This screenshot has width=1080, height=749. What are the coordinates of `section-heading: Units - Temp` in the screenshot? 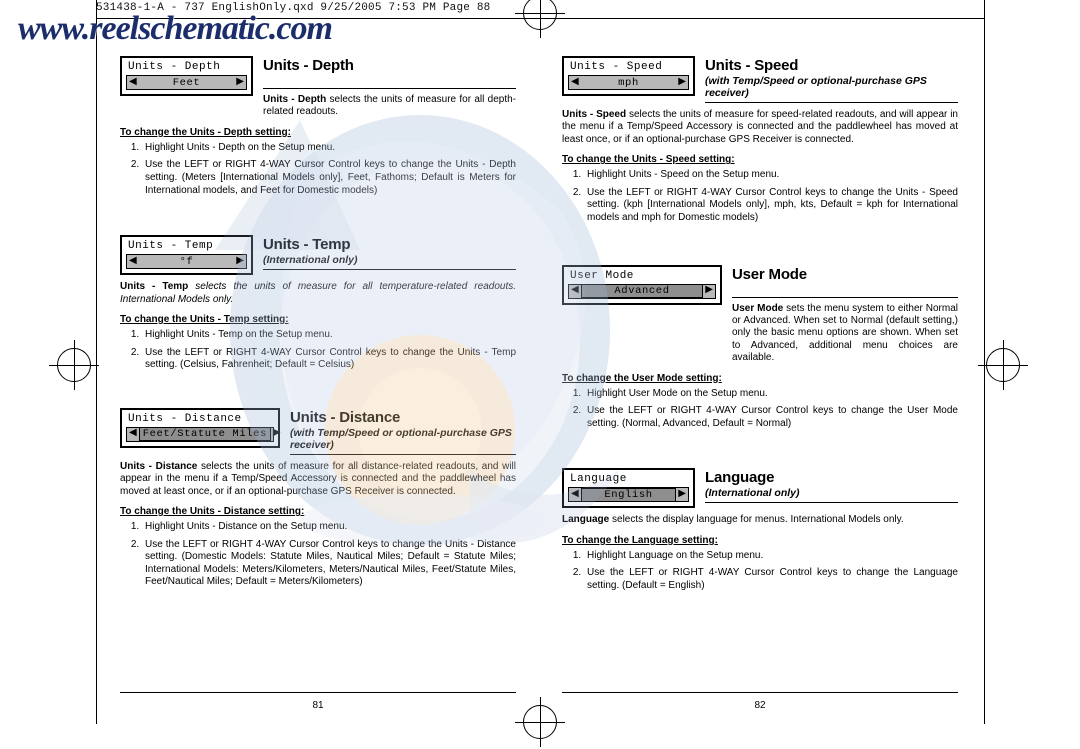 It's located at (307, 245).